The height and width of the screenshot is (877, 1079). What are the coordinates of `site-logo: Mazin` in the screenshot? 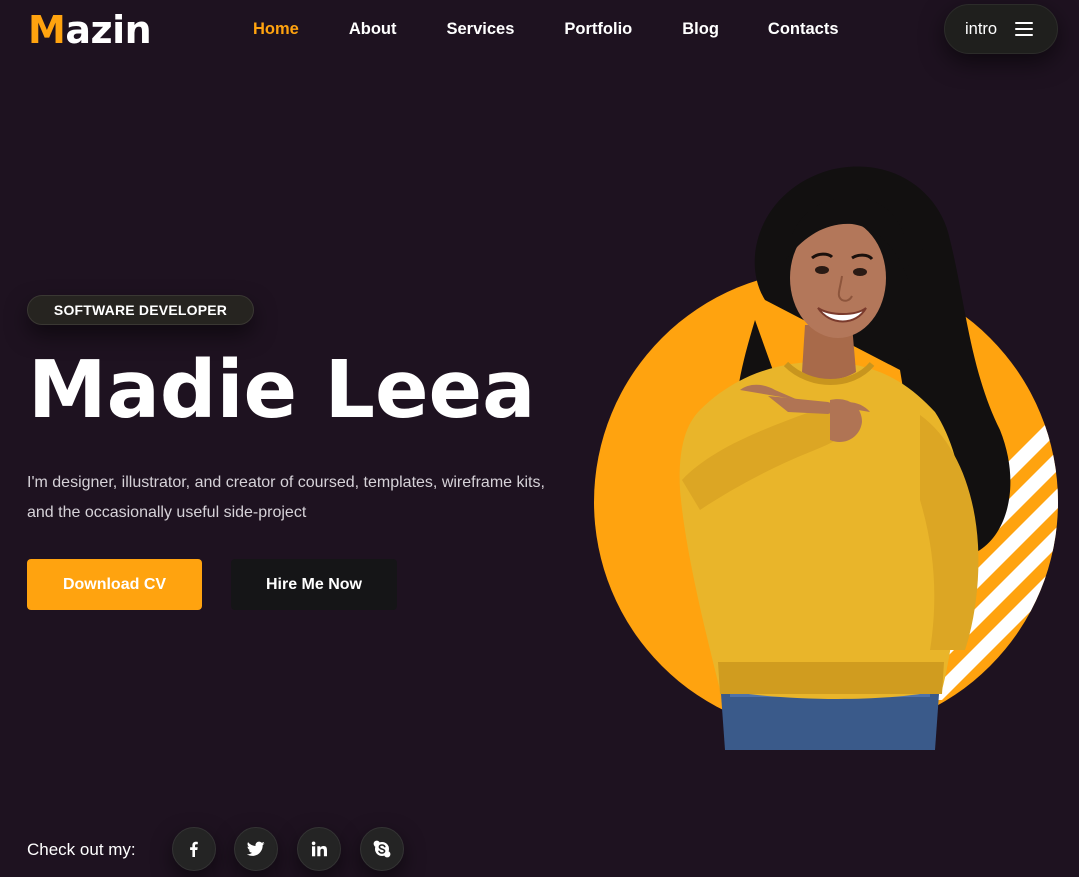 It's located at (90, 30).